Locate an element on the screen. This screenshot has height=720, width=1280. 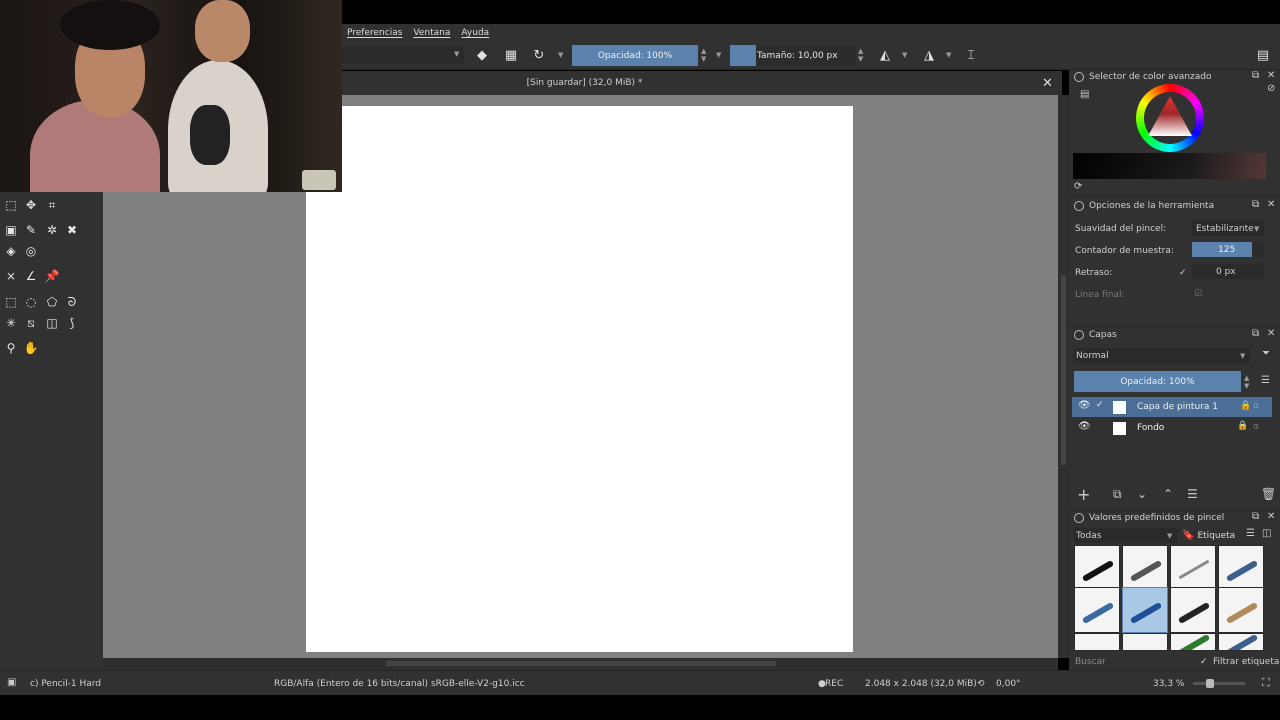
sample-count-slider: 125 is located at coordinates (1228, 249).